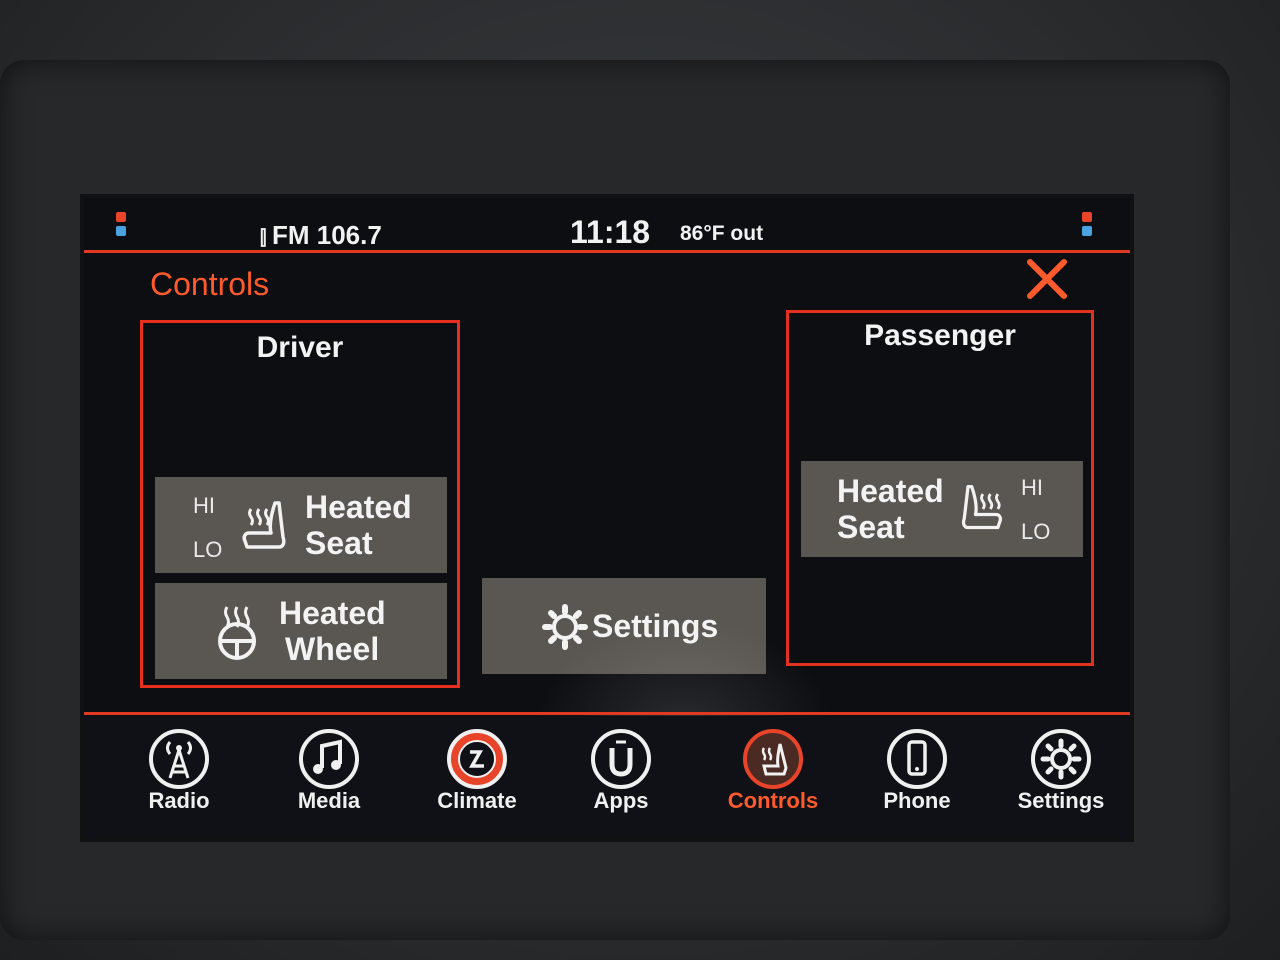 The image size is (1280, 960). Describe the element at coordinates (301, 525) in the screenshot. I see `driver-heated-seat-button: HI LO Heated Seat` at that location.